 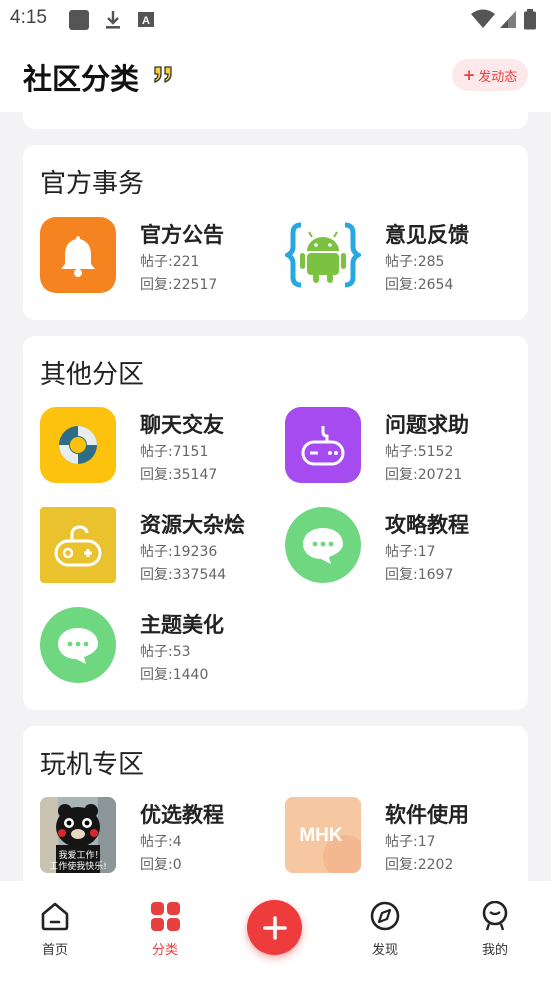 What do you see at coordinates (79, 20) in the screenshot?
I see `square-app-icon` at bounding box center [79, 20].